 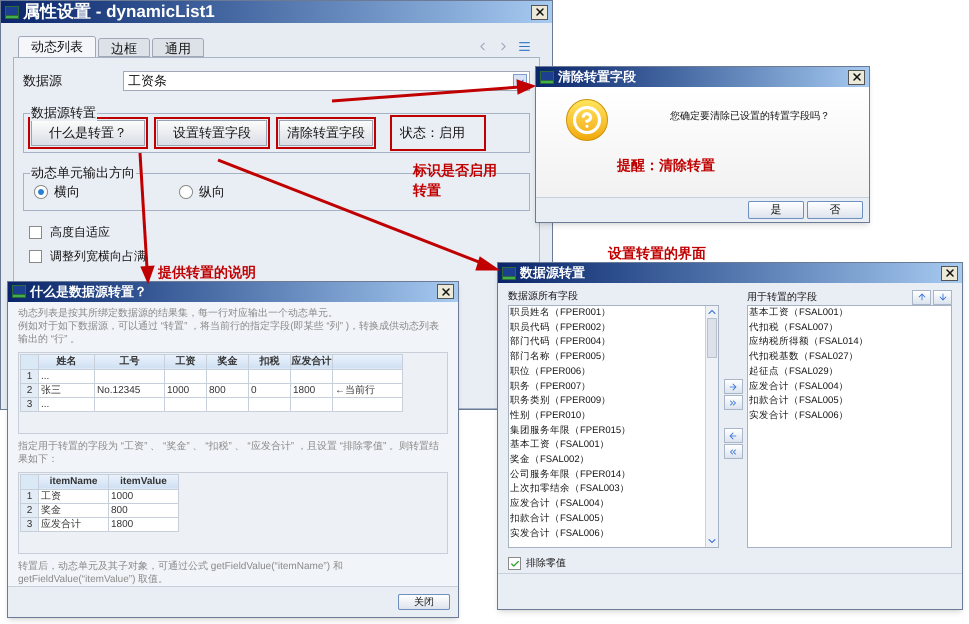 What do you see at coordinates (229, 453) in the screenshot?
I see `help-text: 指定用于转置的字段为 “工资” 、 “奖金” 、 “扣税” 、 “应发合计” ，且设置 “排除零值” 。则转置结果如下：` at bounding box center [229, 453].